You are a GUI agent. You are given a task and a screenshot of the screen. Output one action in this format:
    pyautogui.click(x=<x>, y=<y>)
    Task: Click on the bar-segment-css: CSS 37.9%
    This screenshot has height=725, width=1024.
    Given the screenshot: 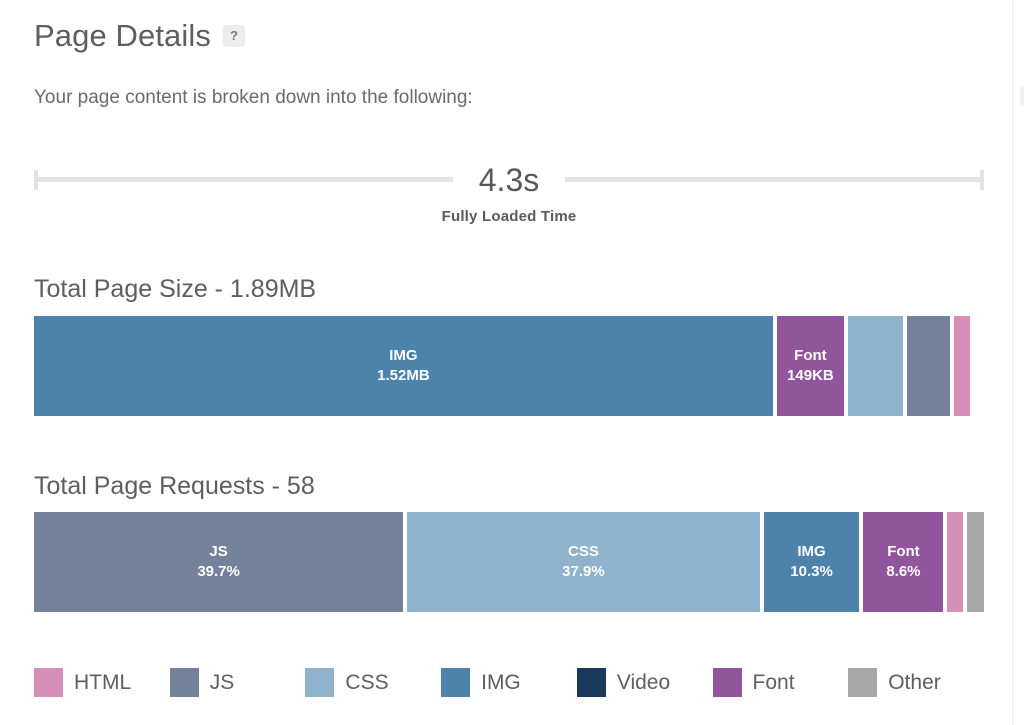 What is the action you would take?
    pyautogui.click(x=583, y=562)
    